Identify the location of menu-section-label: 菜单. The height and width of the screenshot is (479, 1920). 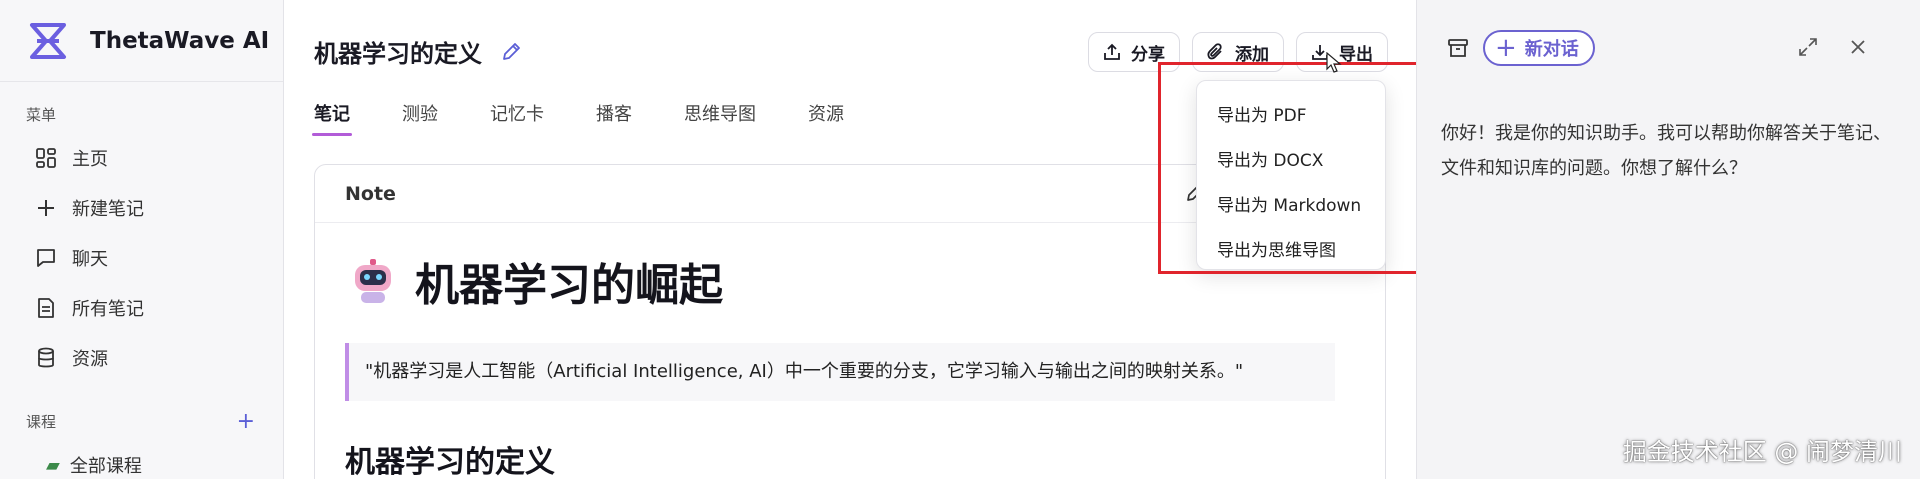
(41, 115).